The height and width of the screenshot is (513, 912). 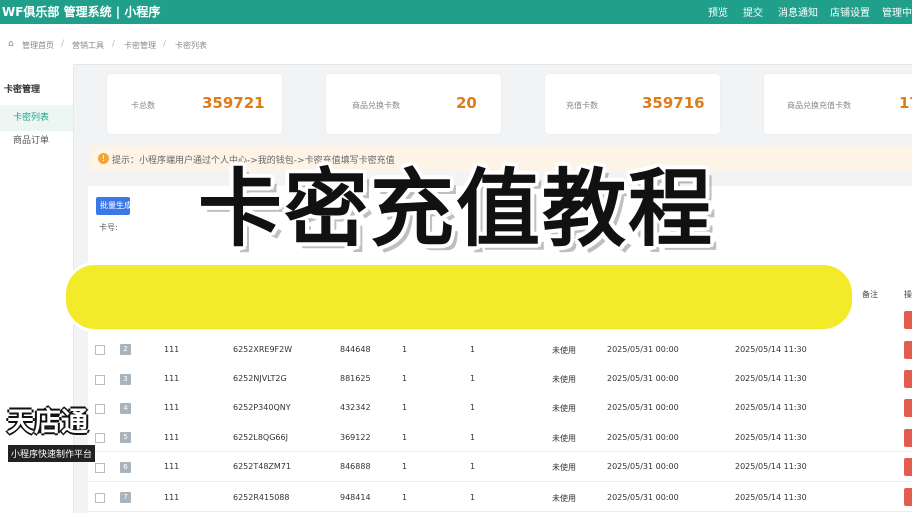 I want to click on nav-admin-center: 管理中心, so click(x=897, y=11).